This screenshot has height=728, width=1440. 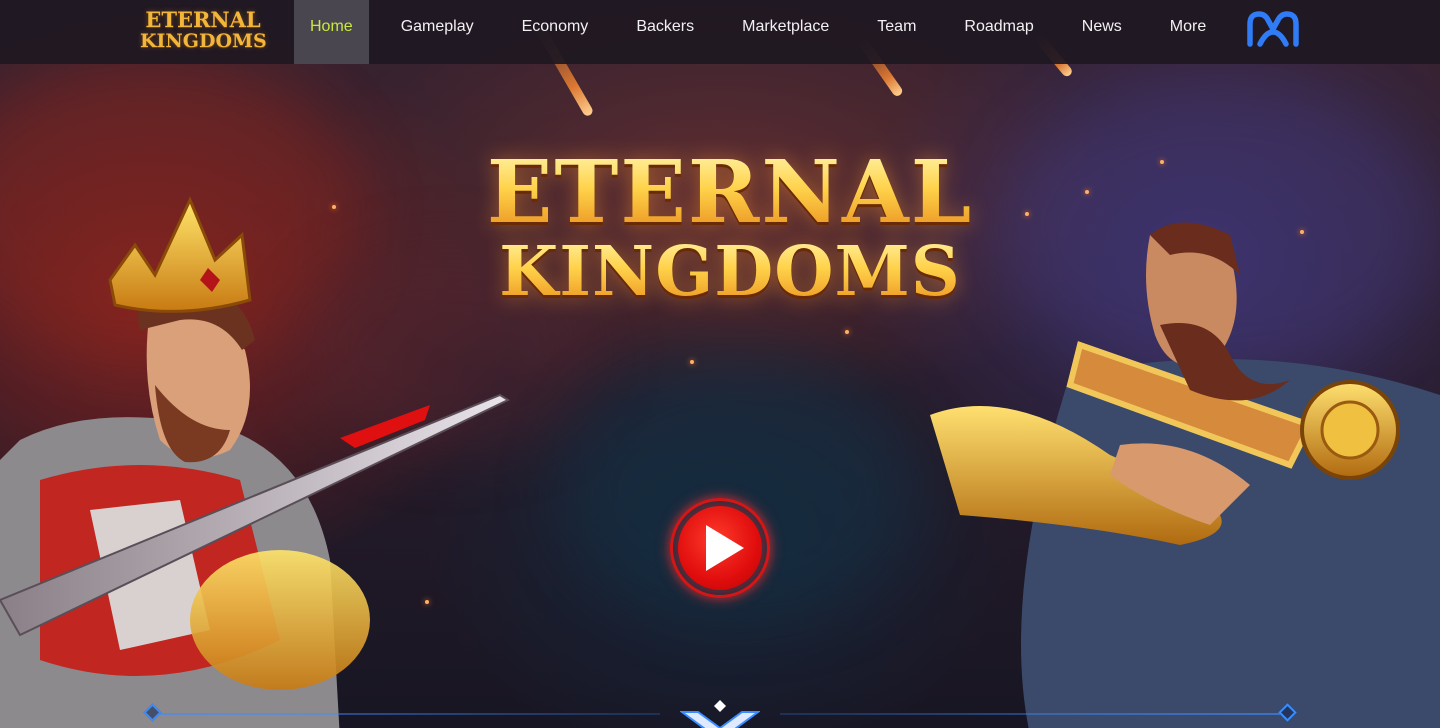 I want to click on nav-item-more: More, so click(x=1180, y=32).